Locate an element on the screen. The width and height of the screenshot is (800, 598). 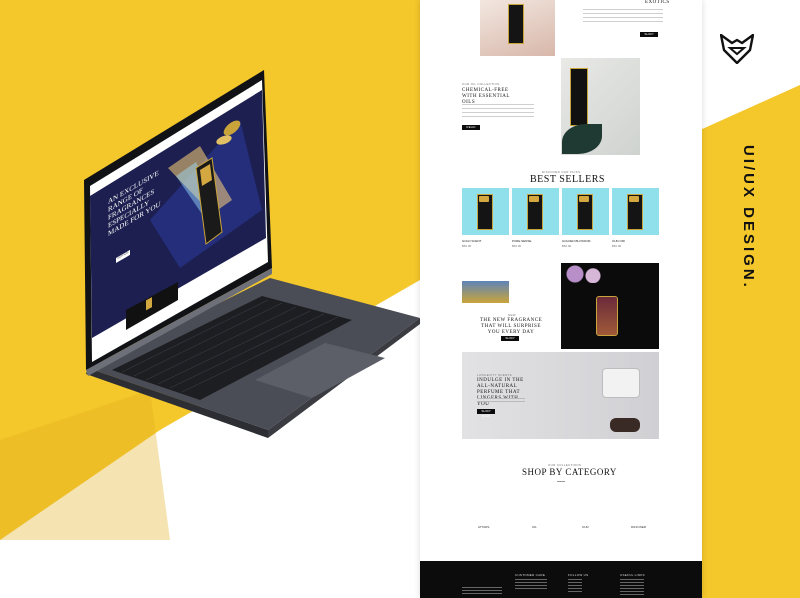
footer-useful-links-title: USEFUL LINKS is located at coordinates (632, 575).